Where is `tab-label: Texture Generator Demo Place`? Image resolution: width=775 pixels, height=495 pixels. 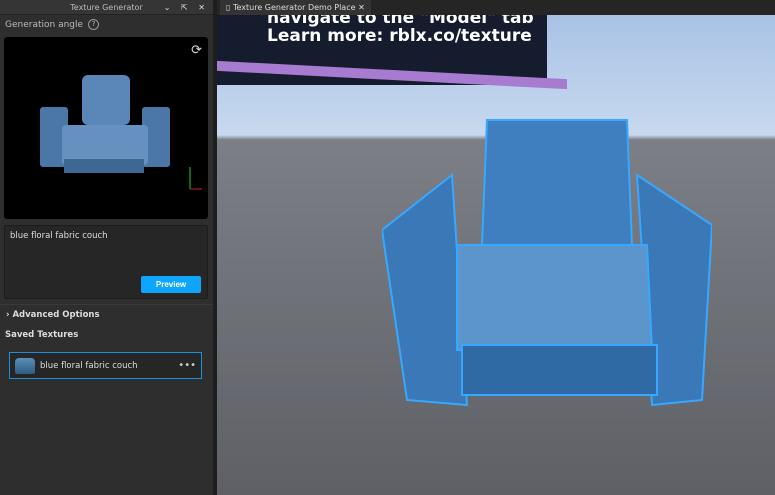 tab-label: Texture Generator Demo Place is located at coordinates (294, 7).